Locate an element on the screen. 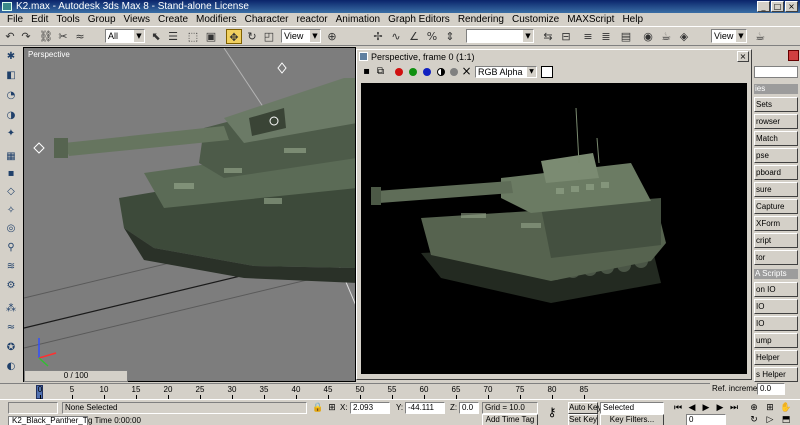 This screenshot has height=425, width=800. capture-button: Capture is located at coordinates (776, 206).